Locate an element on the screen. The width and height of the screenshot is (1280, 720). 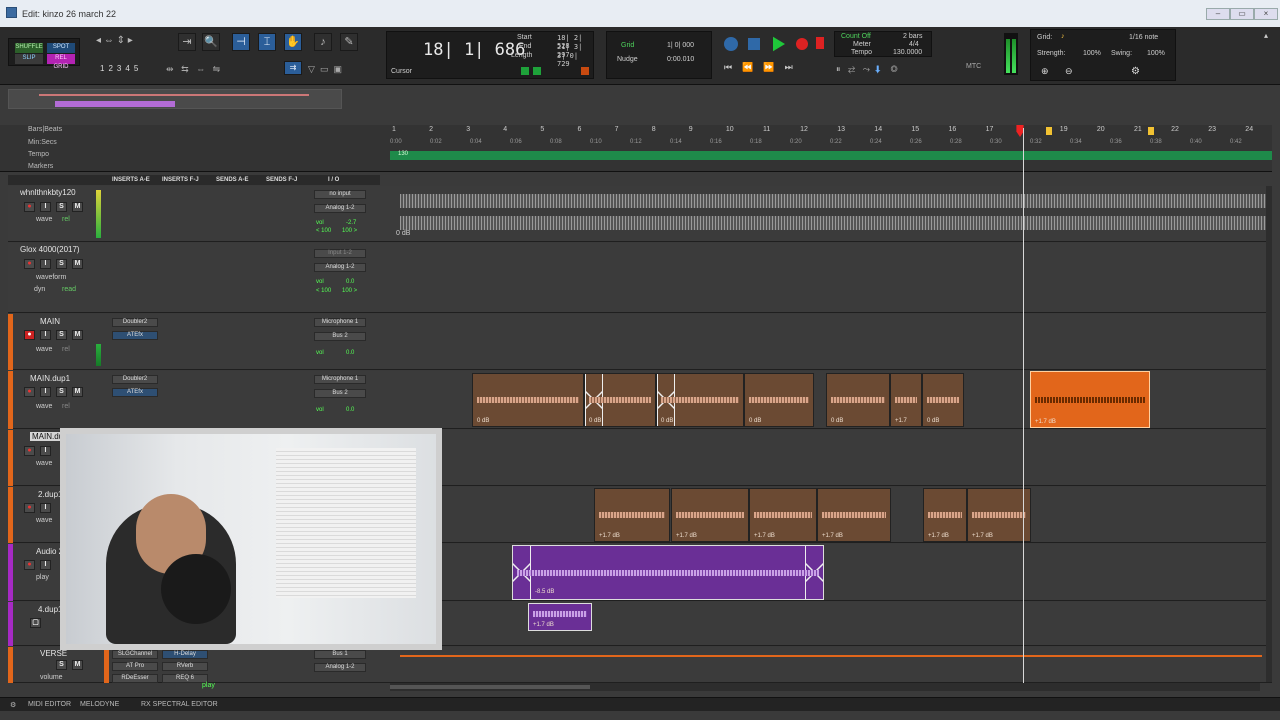
grid-mode-button: REL GRID is located at coordinates (61, 62).